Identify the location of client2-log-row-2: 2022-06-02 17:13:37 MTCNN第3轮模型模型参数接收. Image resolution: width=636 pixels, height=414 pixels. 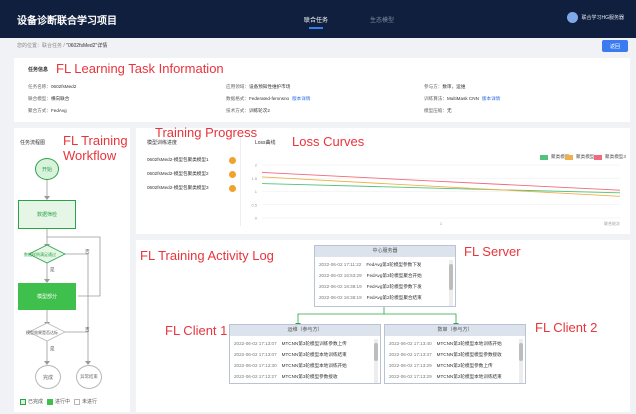
(445, 354).